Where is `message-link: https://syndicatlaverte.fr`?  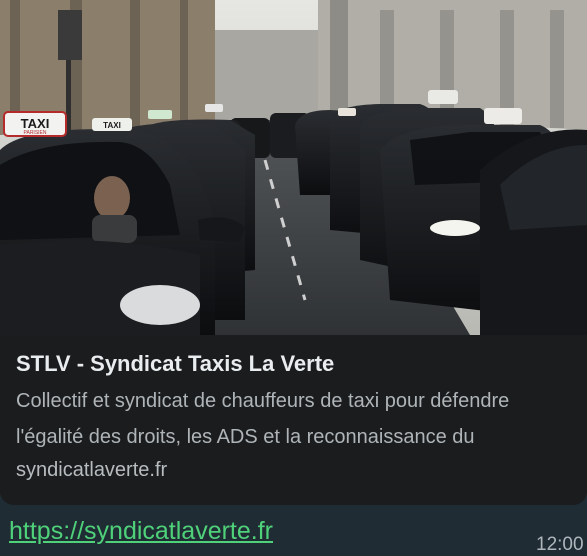
message-link: https://syndicatlaverte.fr is located at coordinates (141, 531).